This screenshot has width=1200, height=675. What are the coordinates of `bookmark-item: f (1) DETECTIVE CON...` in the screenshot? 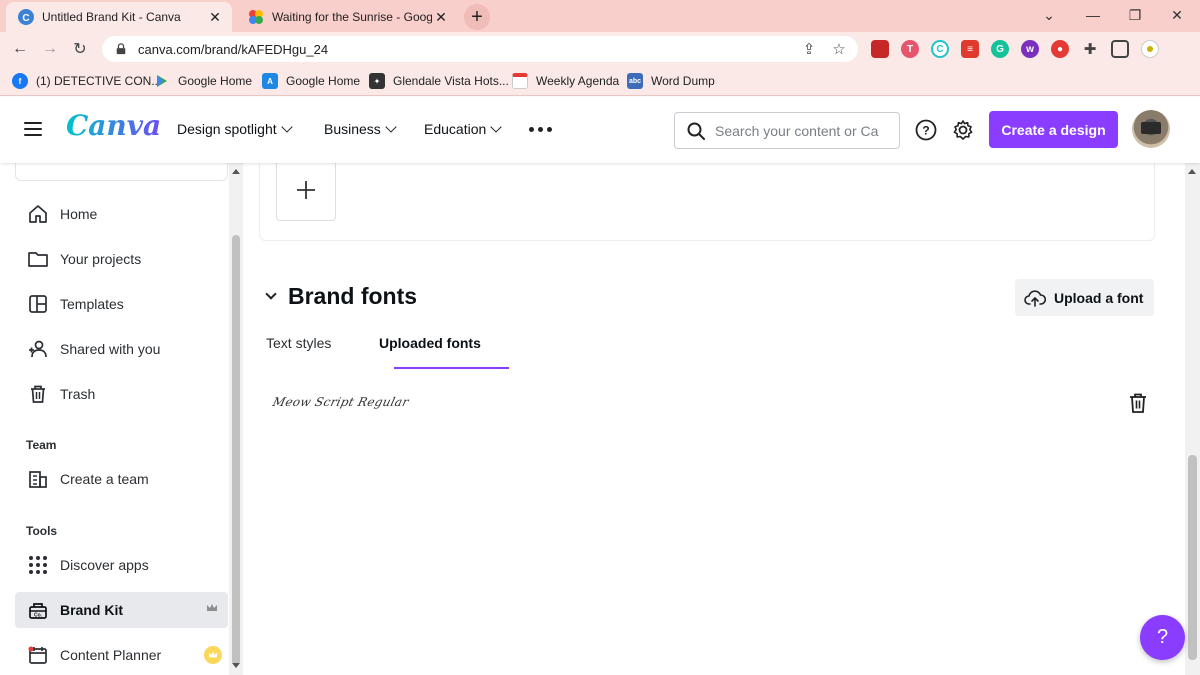 It's located at (86, 81).